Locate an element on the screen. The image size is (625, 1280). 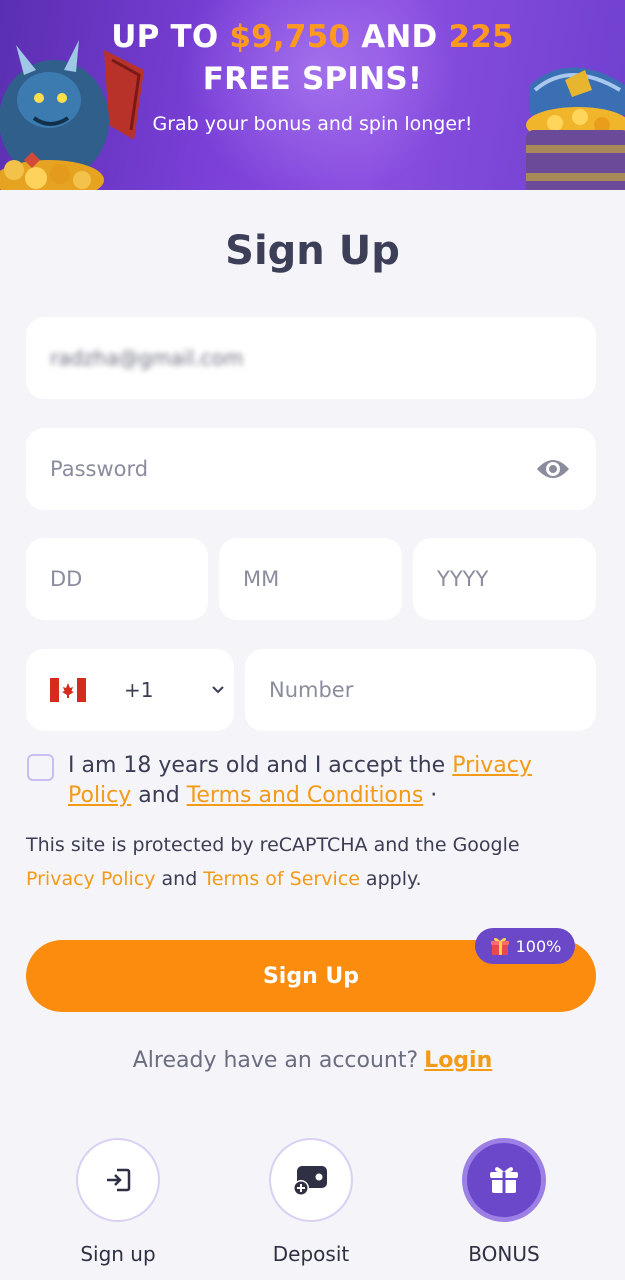
bonus-badge-text: 100% is located at coordinates (538, 946).